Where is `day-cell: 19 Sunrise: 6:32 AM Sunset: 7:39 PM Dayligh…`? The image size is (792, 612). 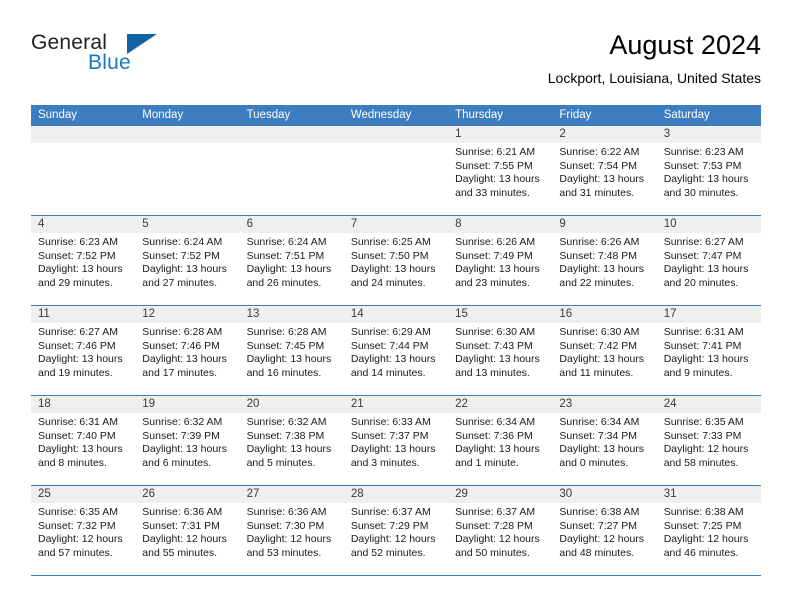
day-cell: 19 Sunrise: 6:32 AM Sunset: 7:39 PM Dayligh… is located at coordinates (187, 440).